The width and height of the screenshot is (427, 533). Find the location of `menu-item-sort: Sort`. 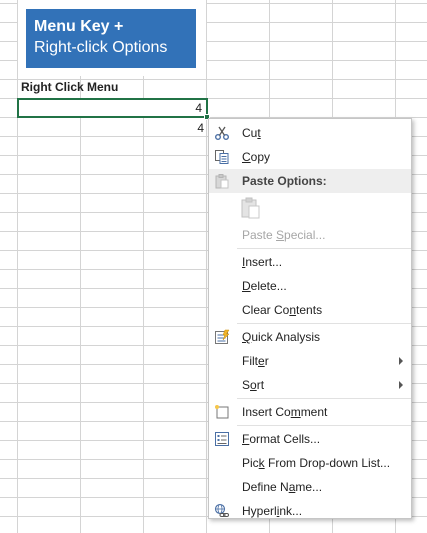

menu-item-sort: Sort is located at coordinates (310, 385).